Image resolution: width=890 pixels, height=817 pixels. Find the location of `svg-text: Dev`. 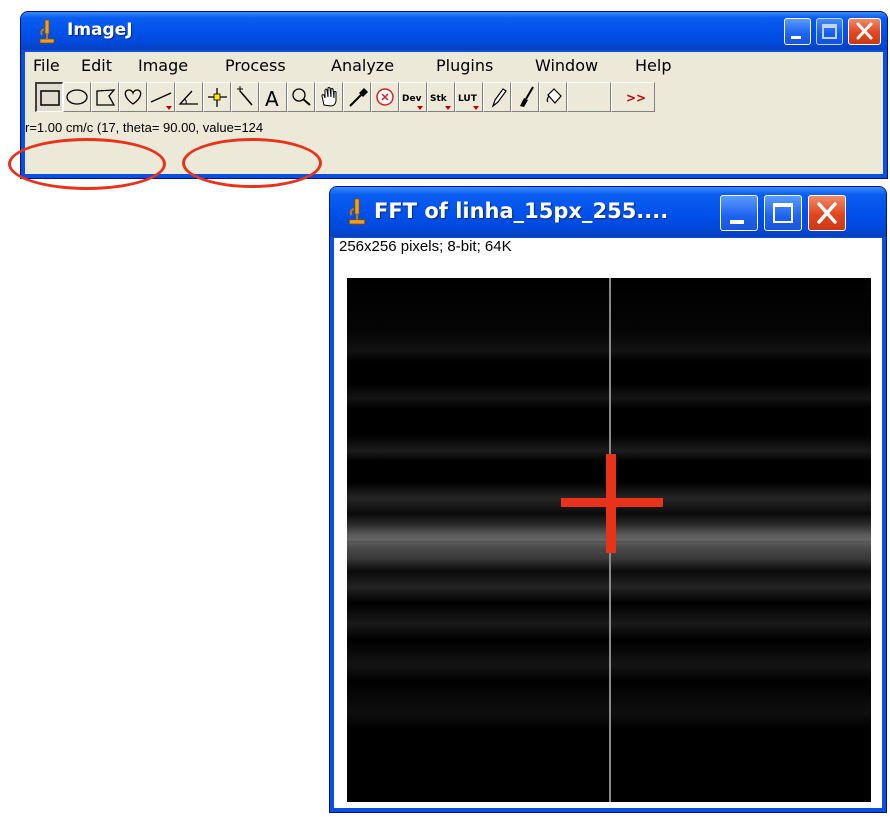

svg-text: Dev is located at coordinates (412, 99).